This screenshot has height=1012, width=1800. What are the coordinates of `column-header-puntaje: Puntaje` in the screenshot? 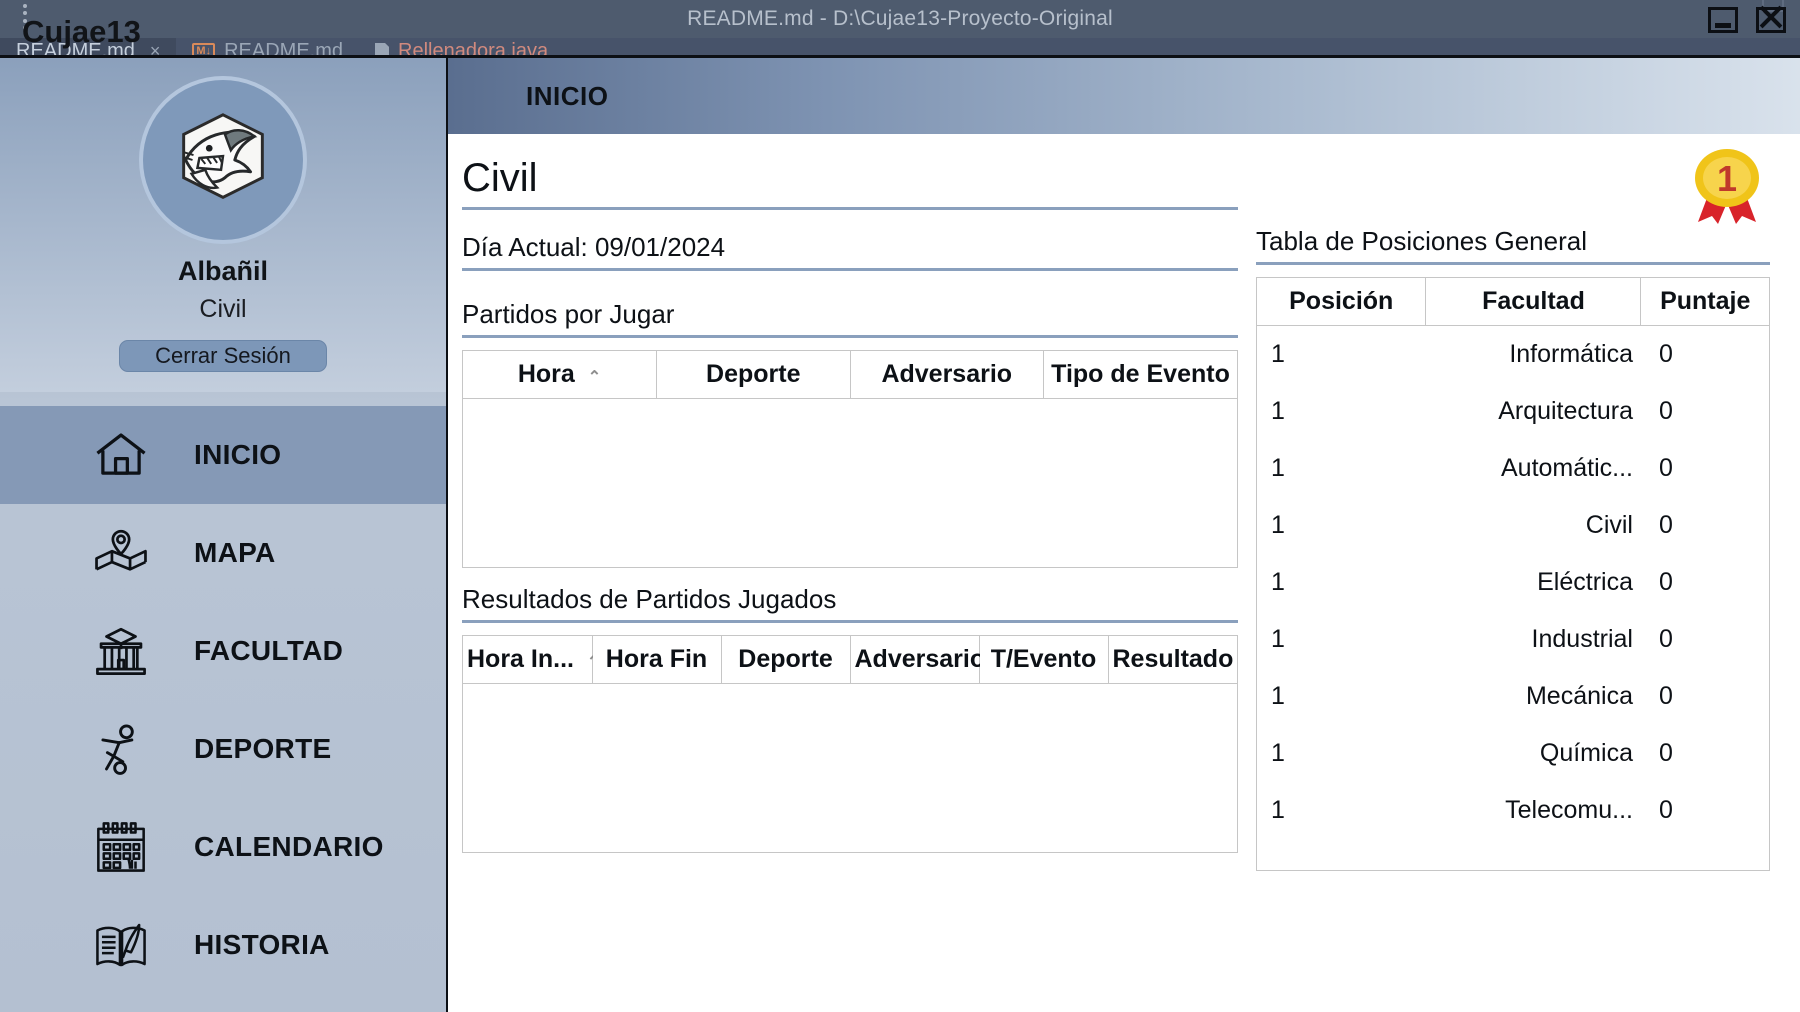 It's located at (1704, 302).